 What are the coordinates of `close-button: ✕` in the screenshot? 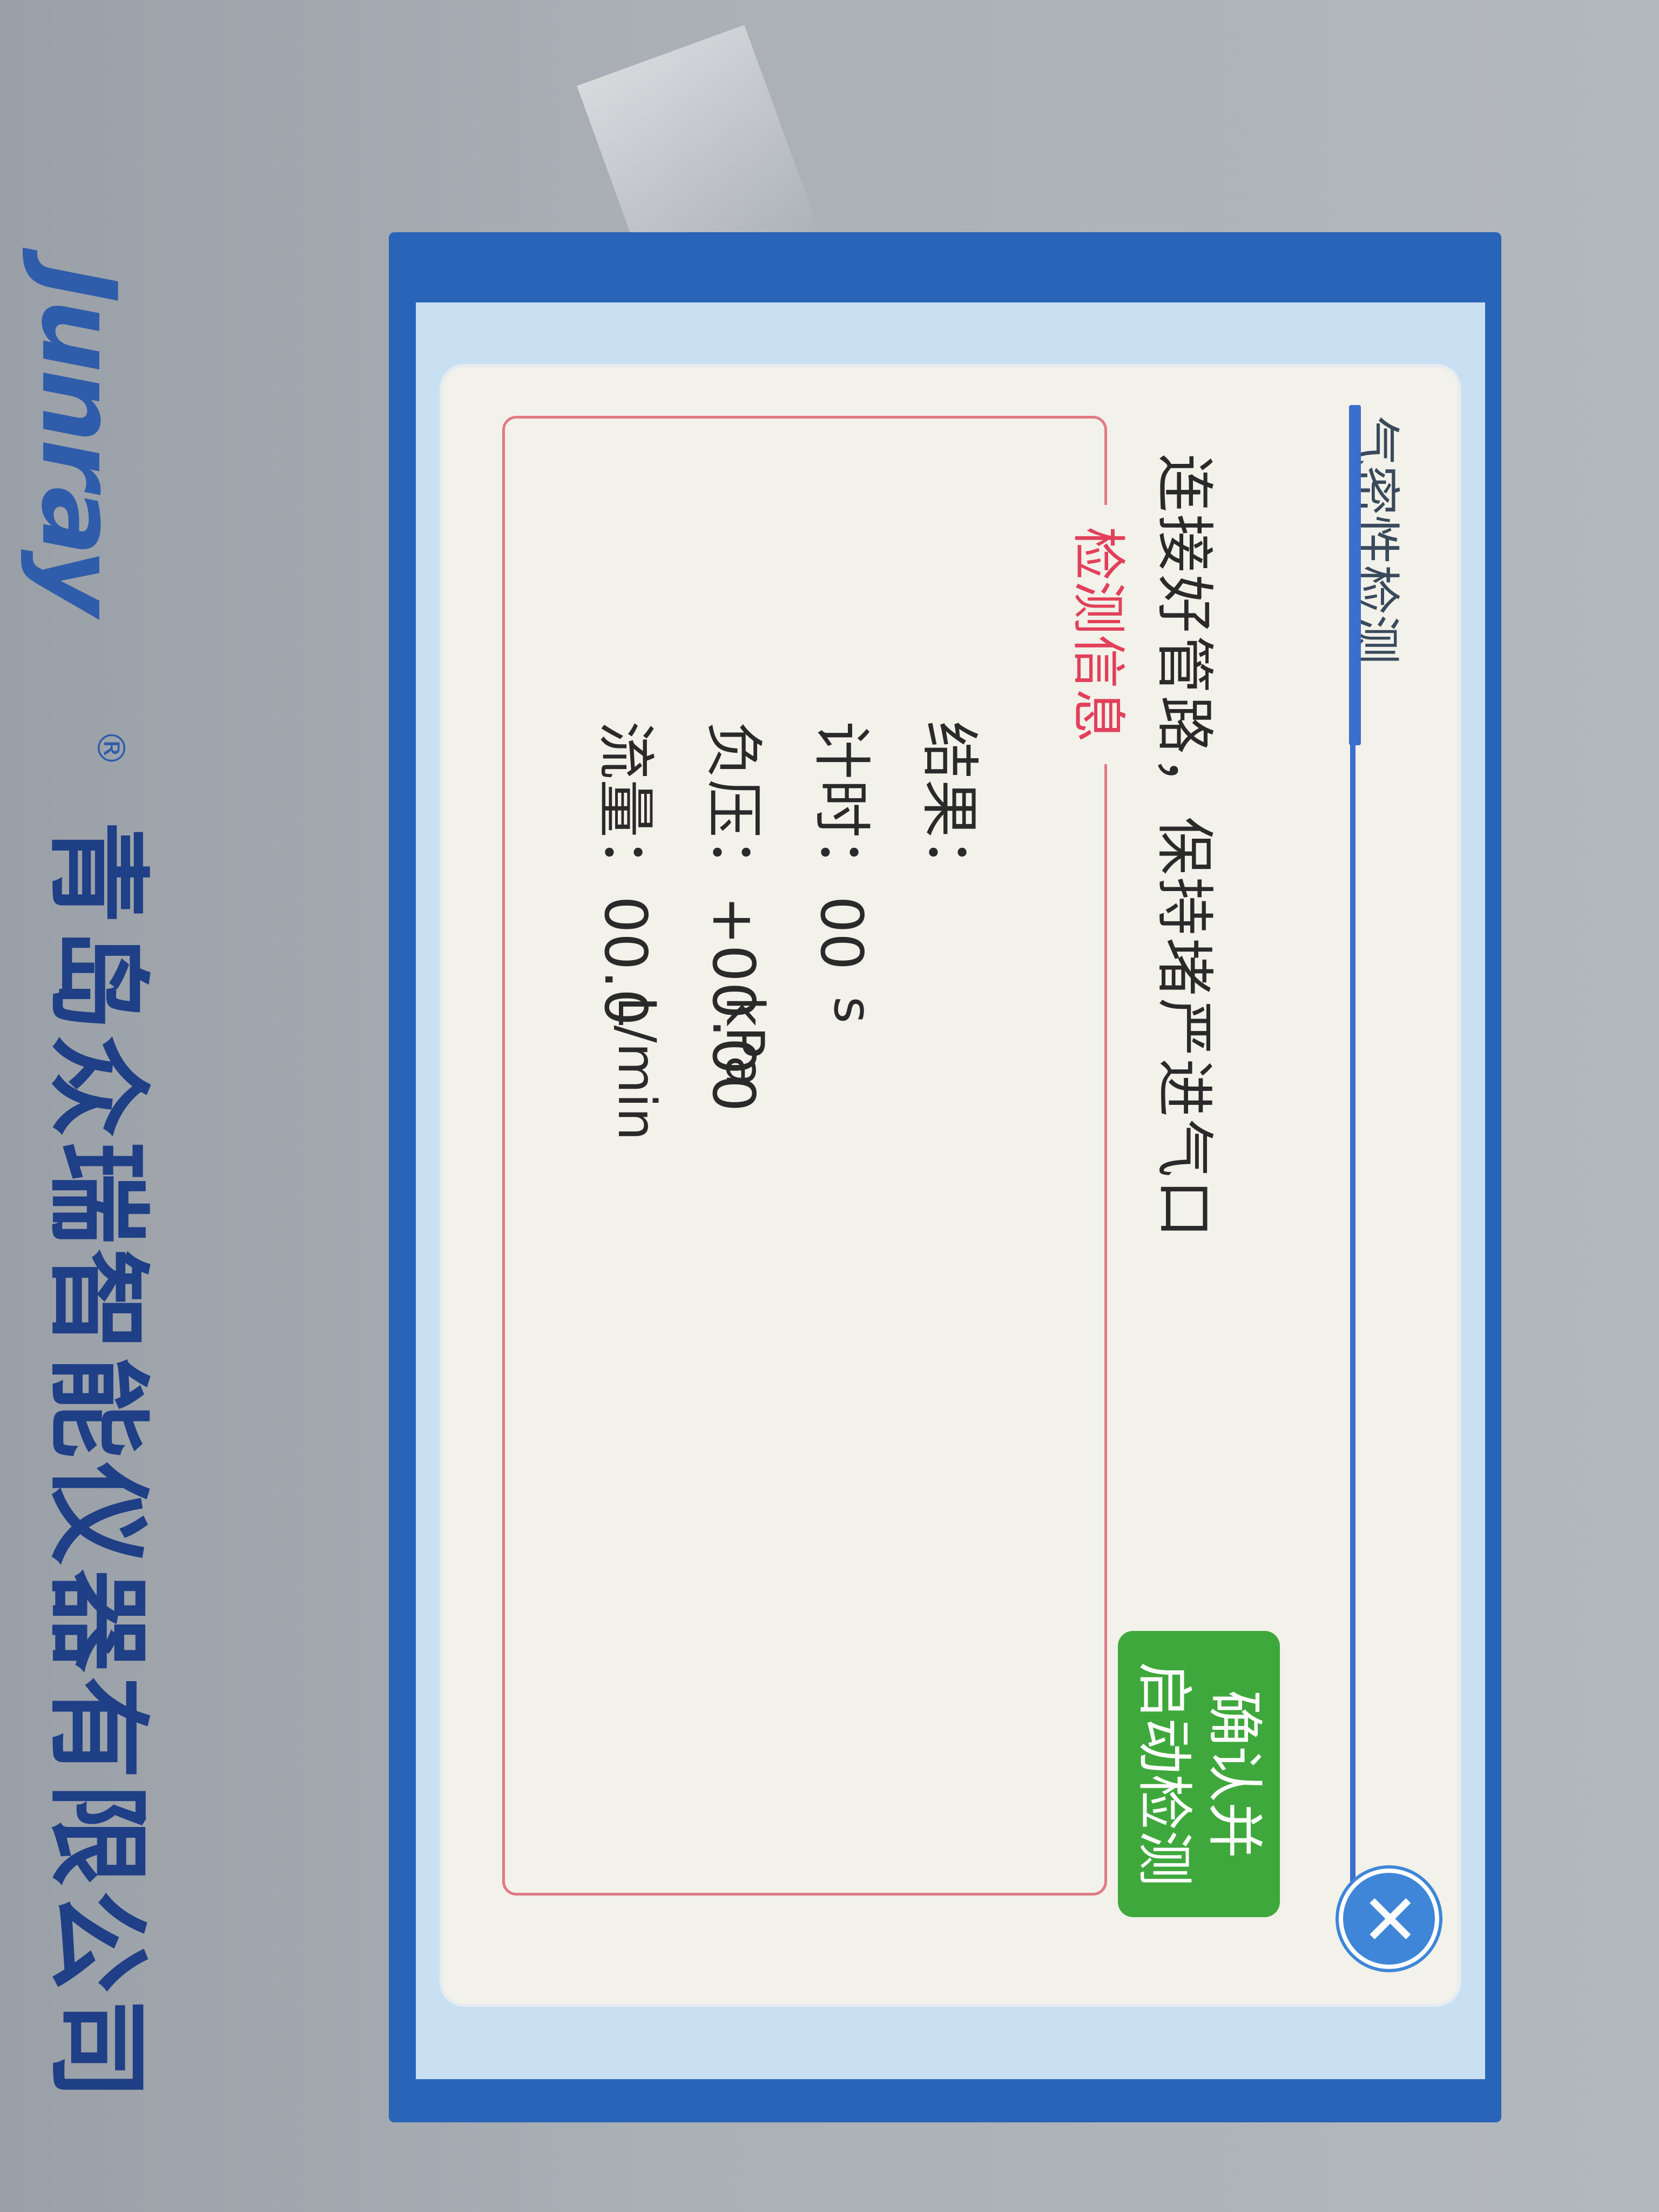 It's located at (1389, 1919).